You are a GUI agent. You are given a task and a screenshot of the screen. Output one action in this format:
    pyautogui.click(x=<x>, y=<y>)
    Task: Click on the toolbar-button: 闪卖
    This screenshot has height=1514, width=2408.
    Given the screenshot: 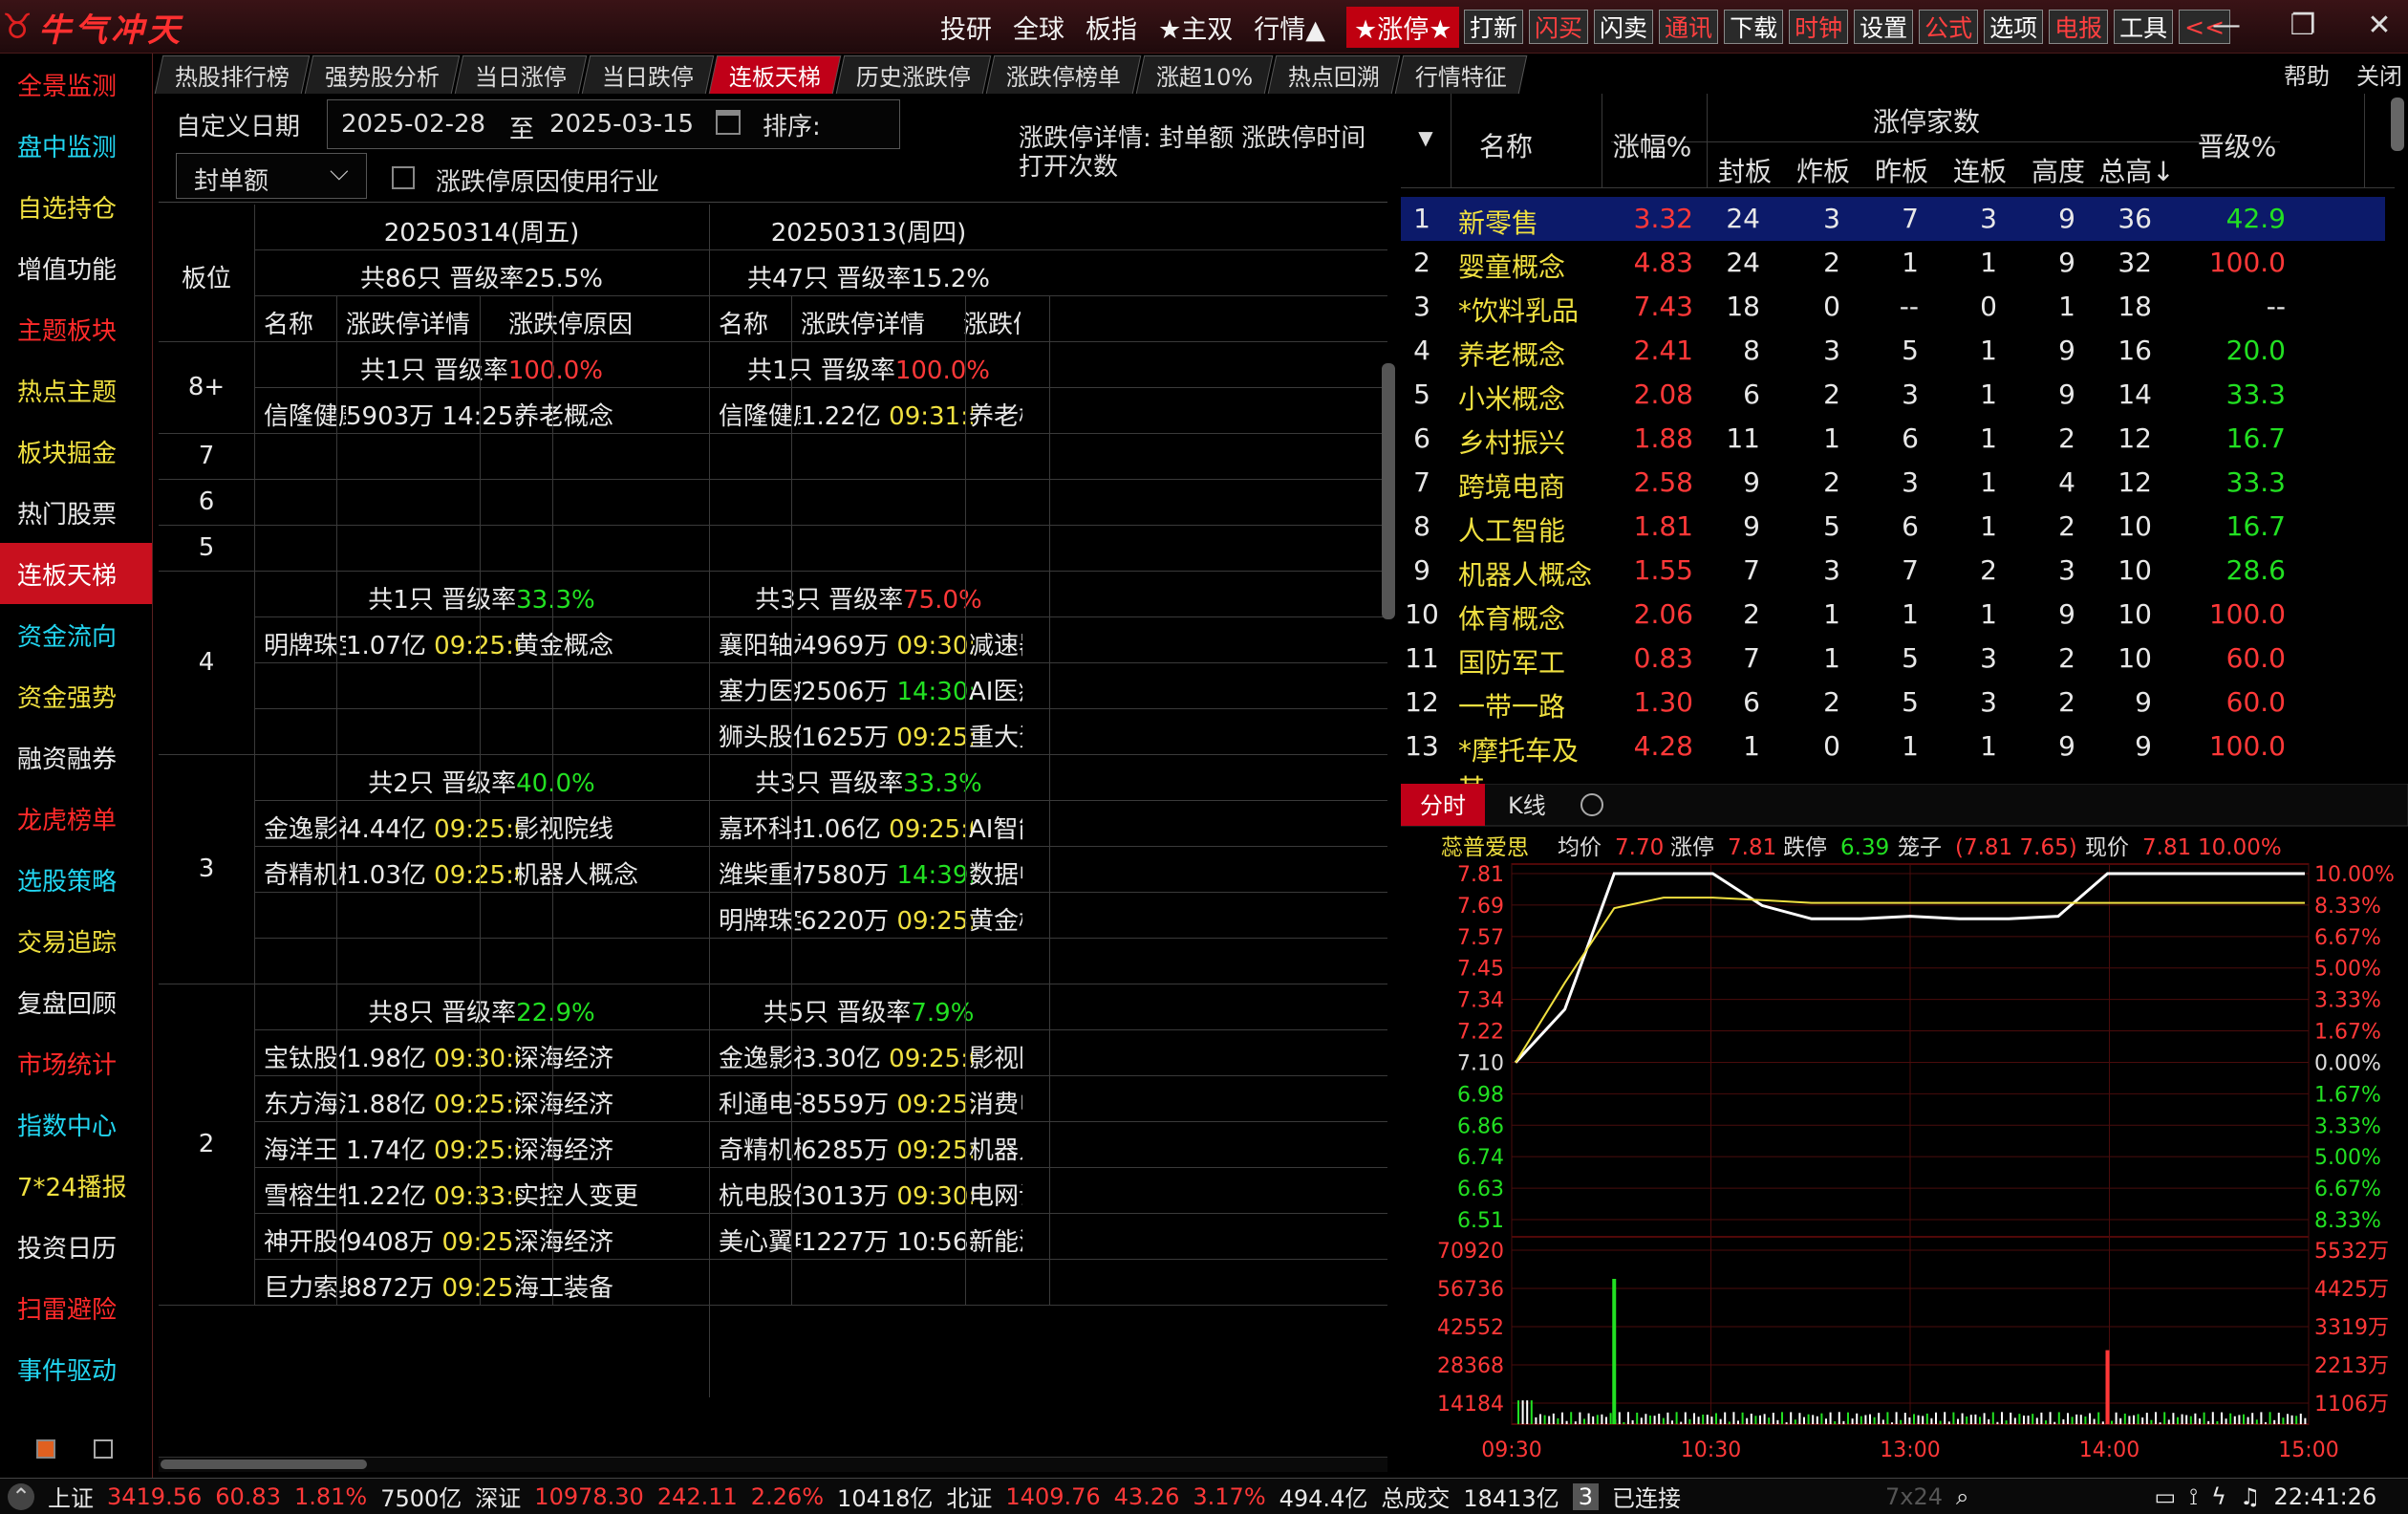 What is the action you would take?
    pyautogui.click(x=1624, y=27)
    